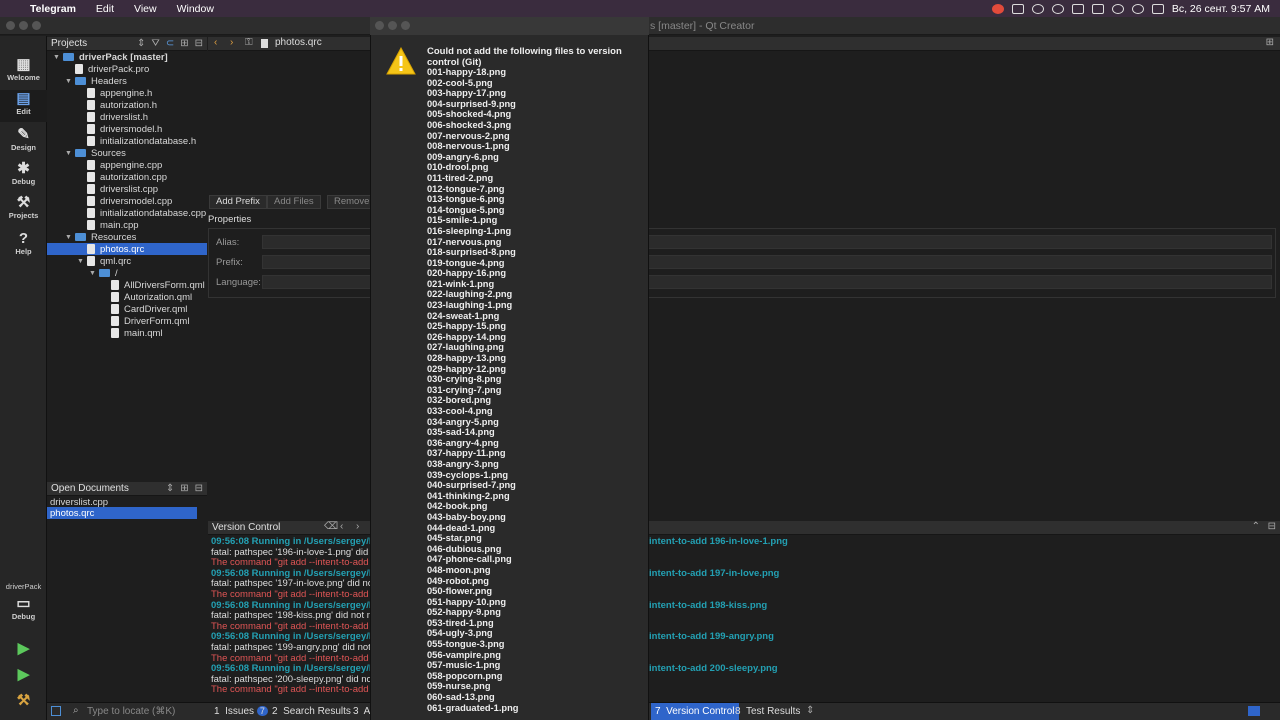 The height and width of the screenshot is (720, 1280). Describe the element at coordinates (1256, 526) in the screenshot. I see `maximize-pane-icon: ⌃` at that location.